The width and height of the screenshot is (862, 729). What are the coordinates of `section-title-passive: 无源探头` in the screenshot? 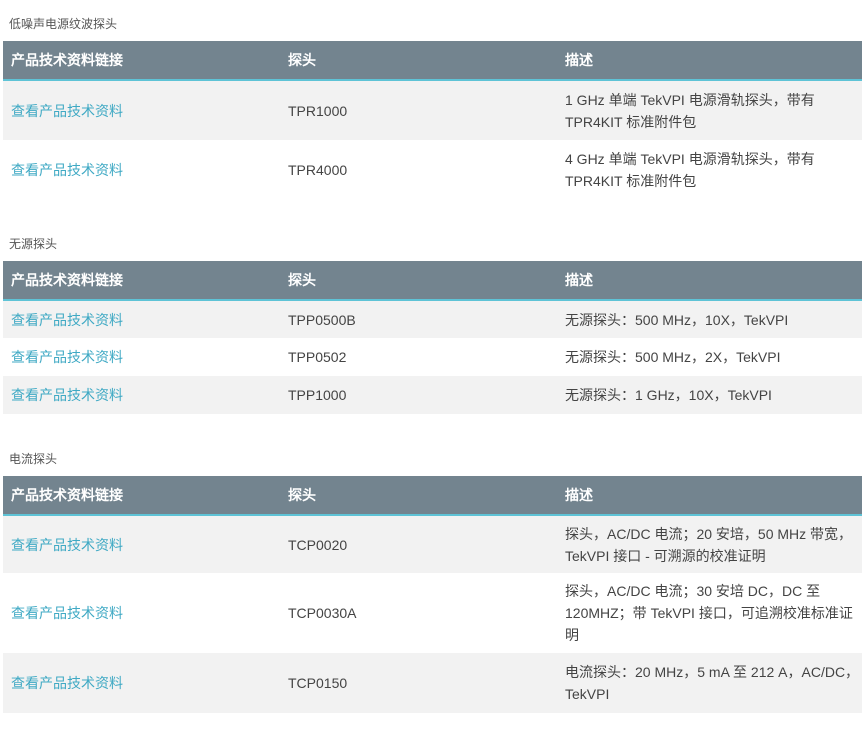 It's located at (33, 244).